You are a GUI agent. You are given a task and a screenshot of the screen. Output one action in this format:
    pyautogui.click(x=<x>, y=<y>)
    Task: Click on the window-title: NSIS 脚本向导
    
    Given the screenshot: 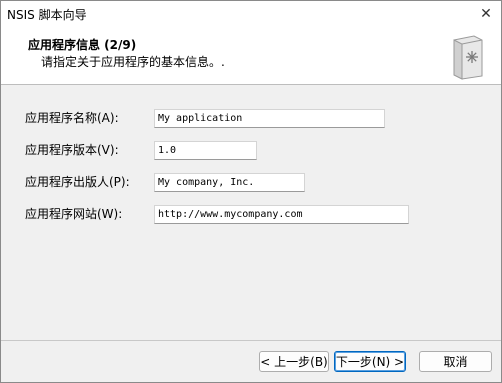 What is the action you would take?
    pyautogui.click(x=47, y=15)
    